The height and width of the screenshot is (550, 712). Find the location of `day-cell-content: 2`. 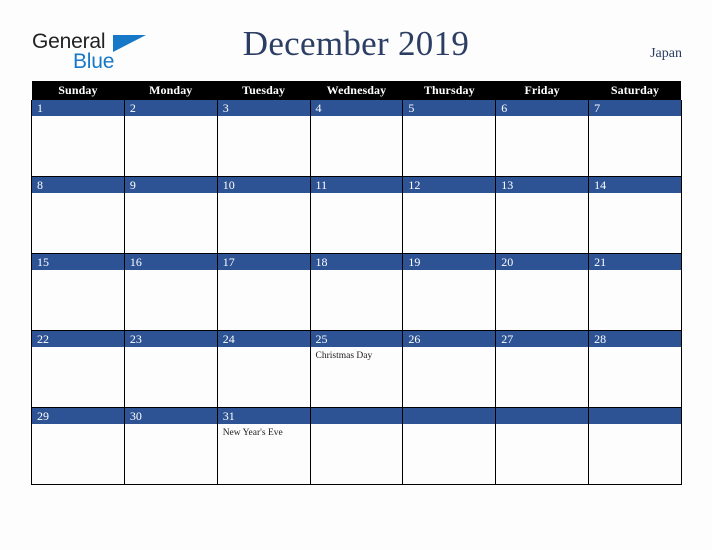

day-cell-content: 2 is located at coordinates (170, 138).